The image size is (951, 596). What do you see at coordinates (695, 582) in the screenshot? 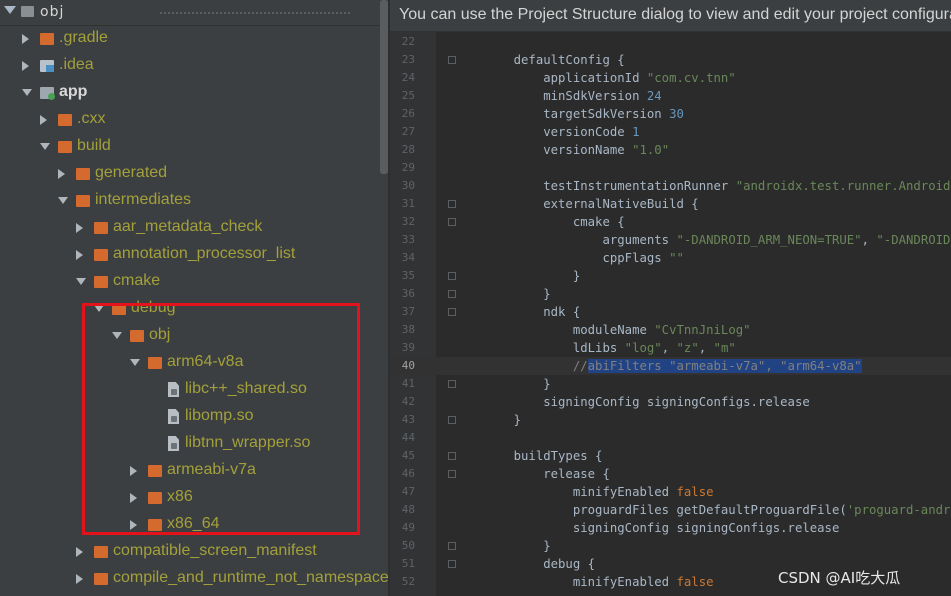
I see `code-token-kw: false` at bounding box center [695, 582].